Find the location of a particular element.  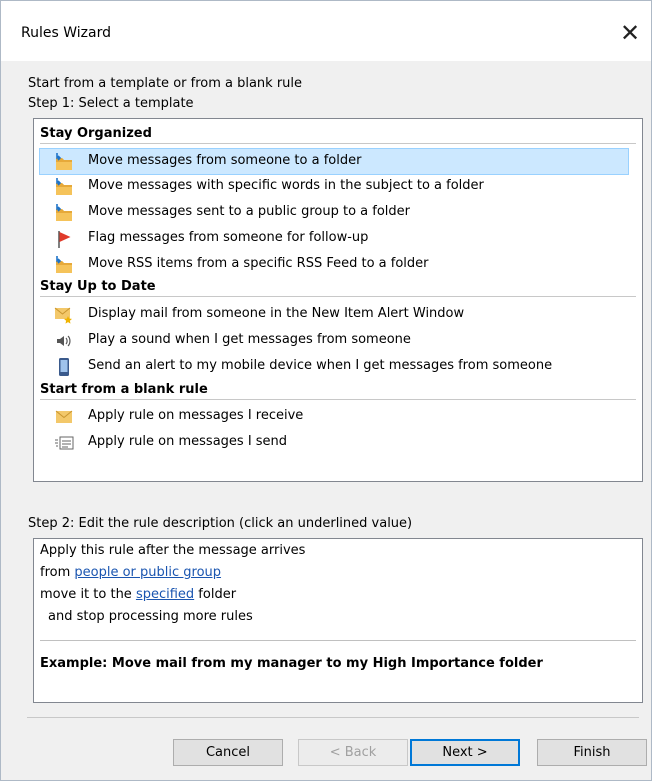

window-title: Rules Wizard is located at coordinates (66, 33).